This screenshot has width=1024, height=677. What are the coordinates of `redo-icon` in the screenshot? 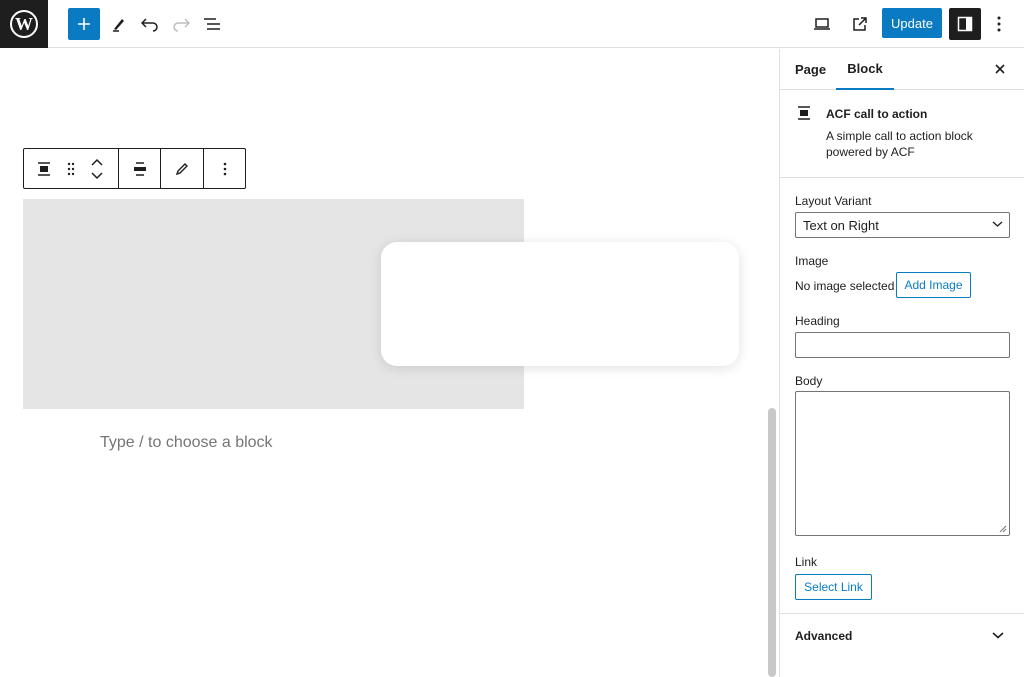 It's located at (181, 25).